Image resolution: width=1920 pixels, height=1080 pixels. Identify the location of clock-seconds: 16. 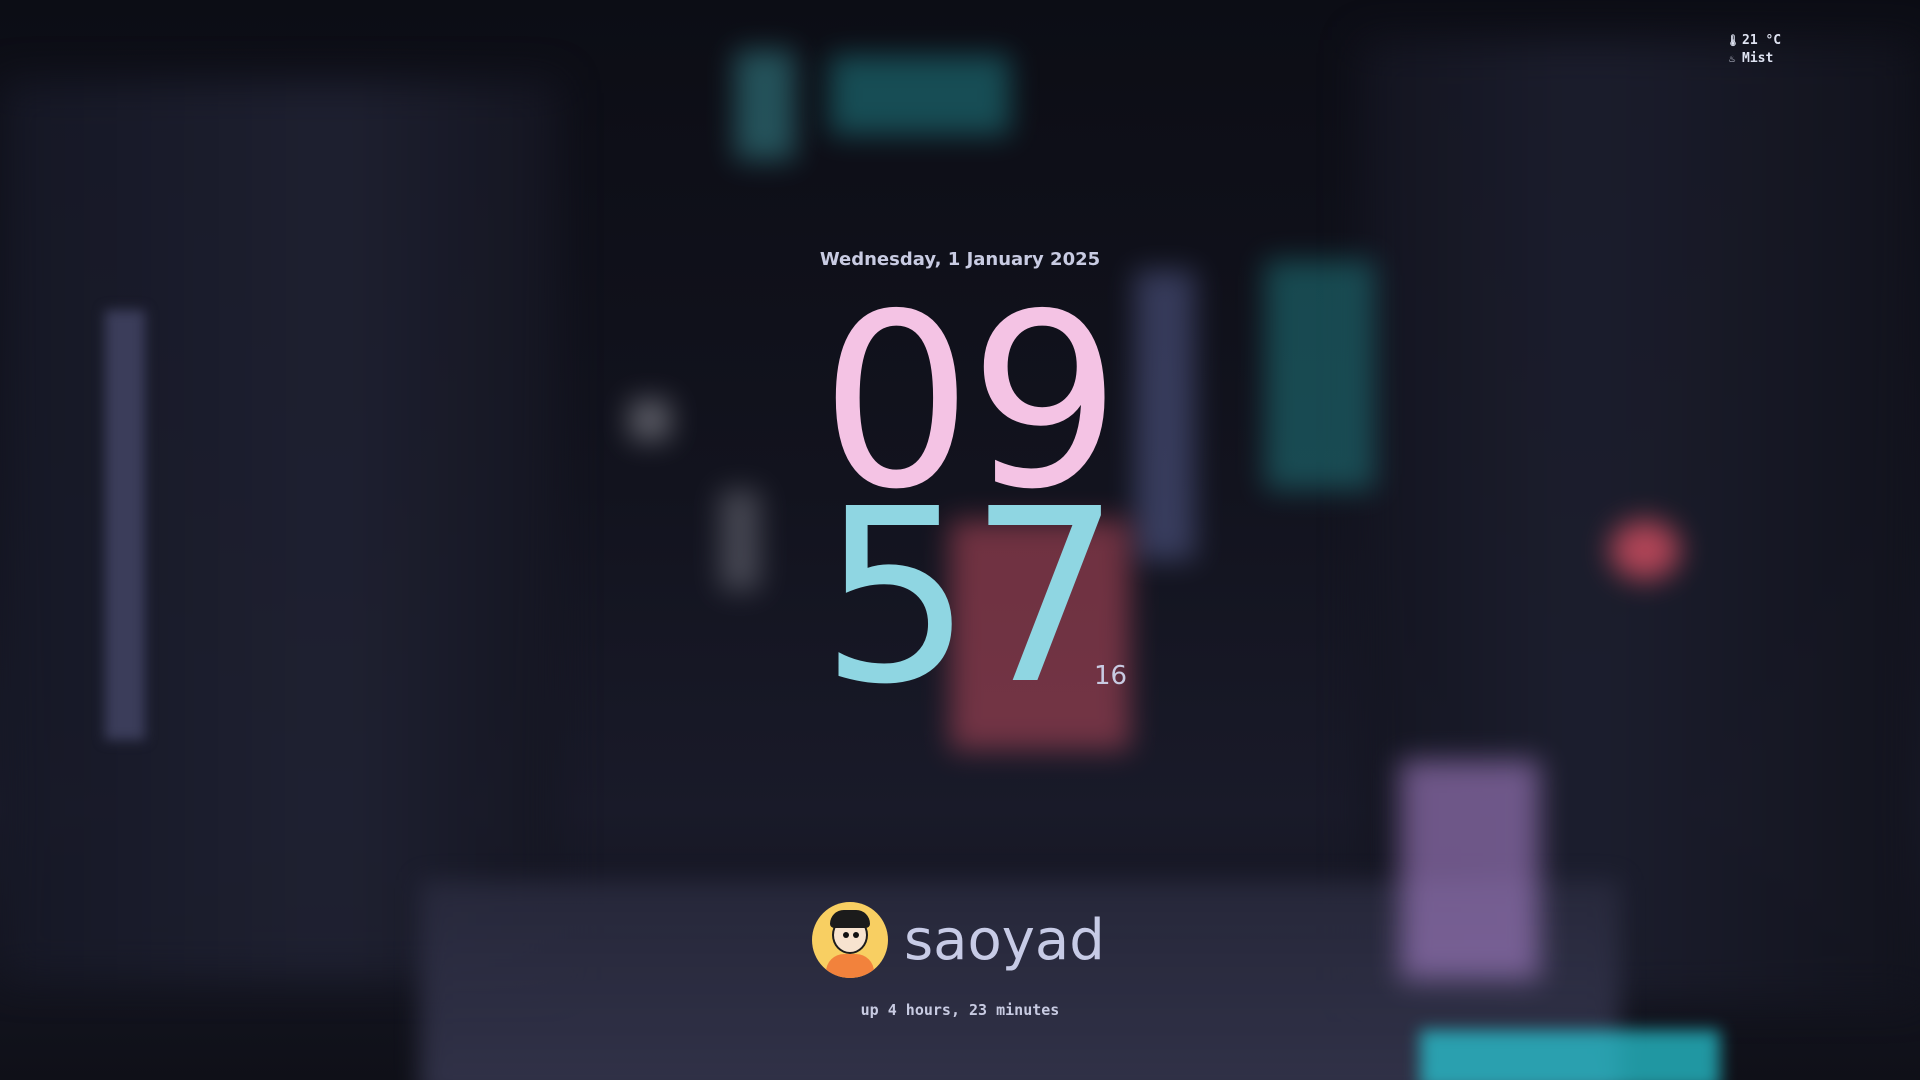
(1111, 676).